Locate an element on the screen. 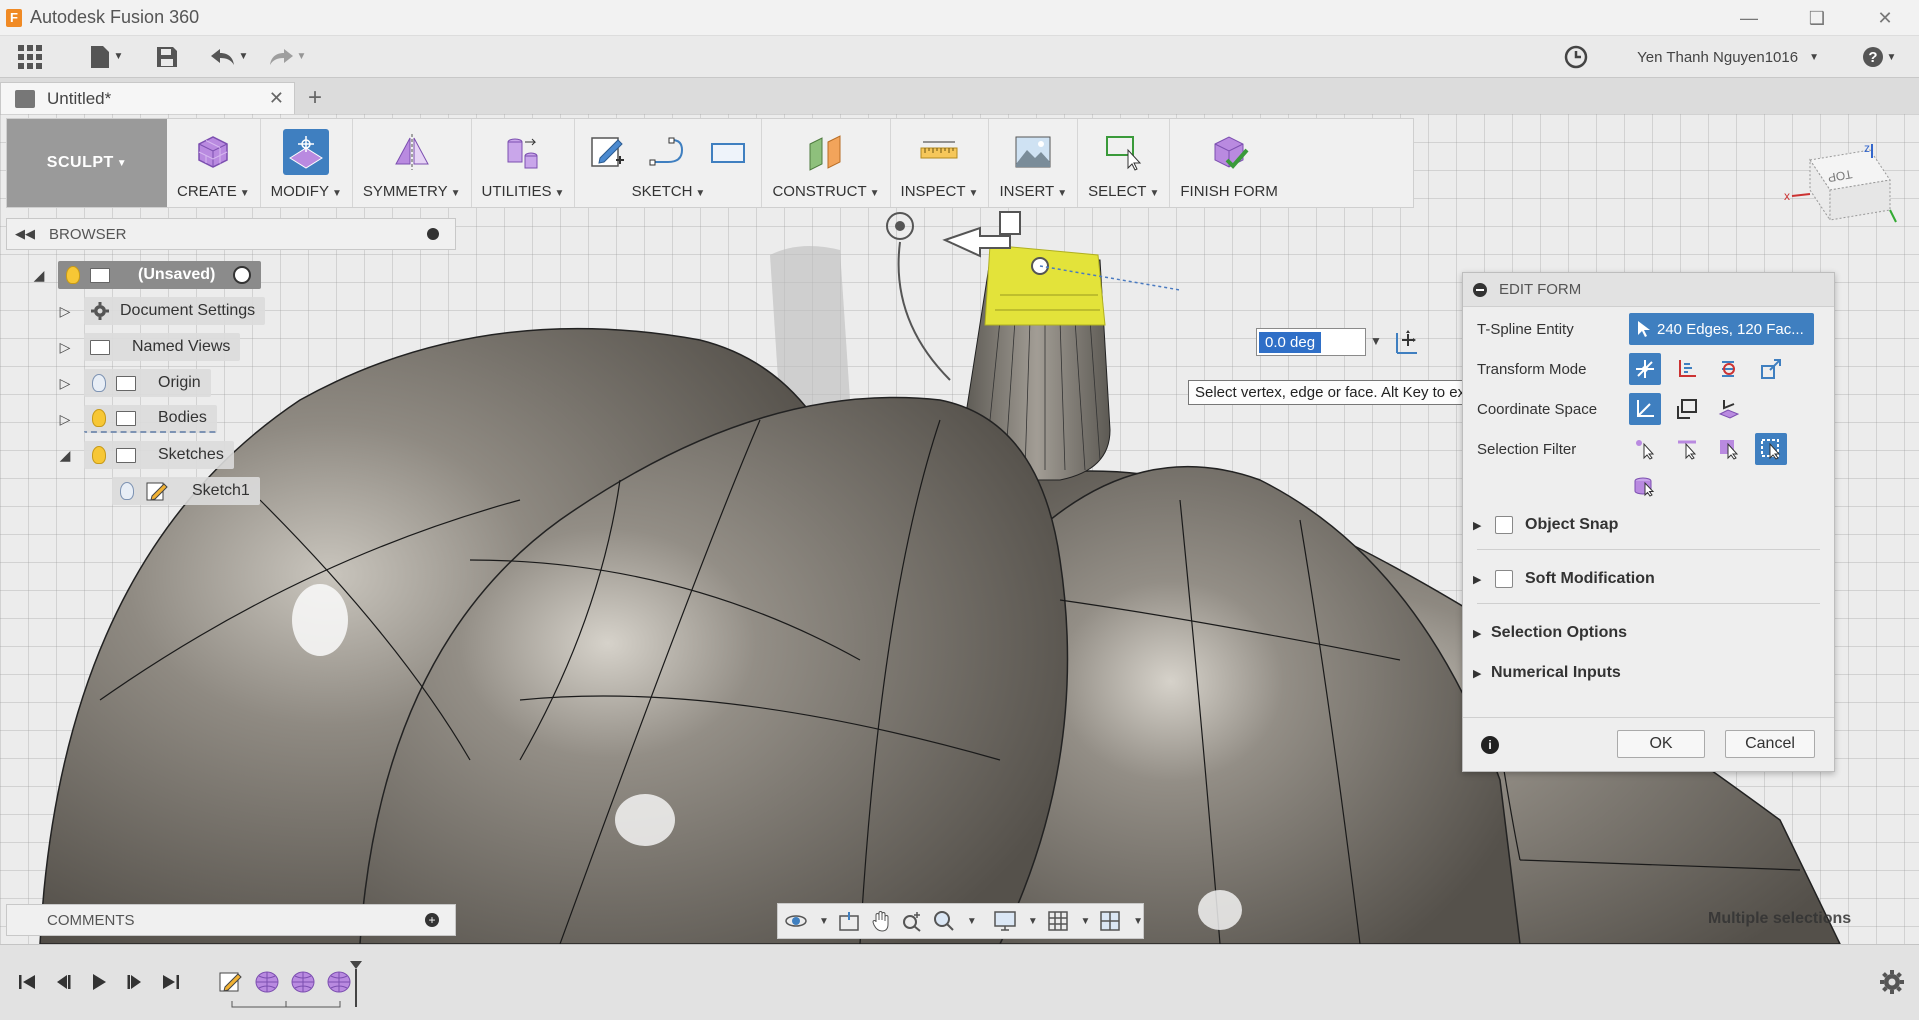 The width and height of the screenshot is (1919, 1020). manipulator-options-icon is located at coordinates (1407, 343).